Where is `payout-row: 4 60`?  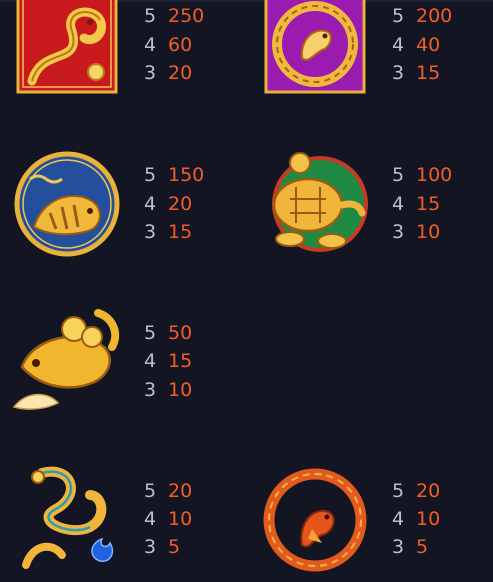 payout-row: 4 60 is located at coordinates (168, 45).